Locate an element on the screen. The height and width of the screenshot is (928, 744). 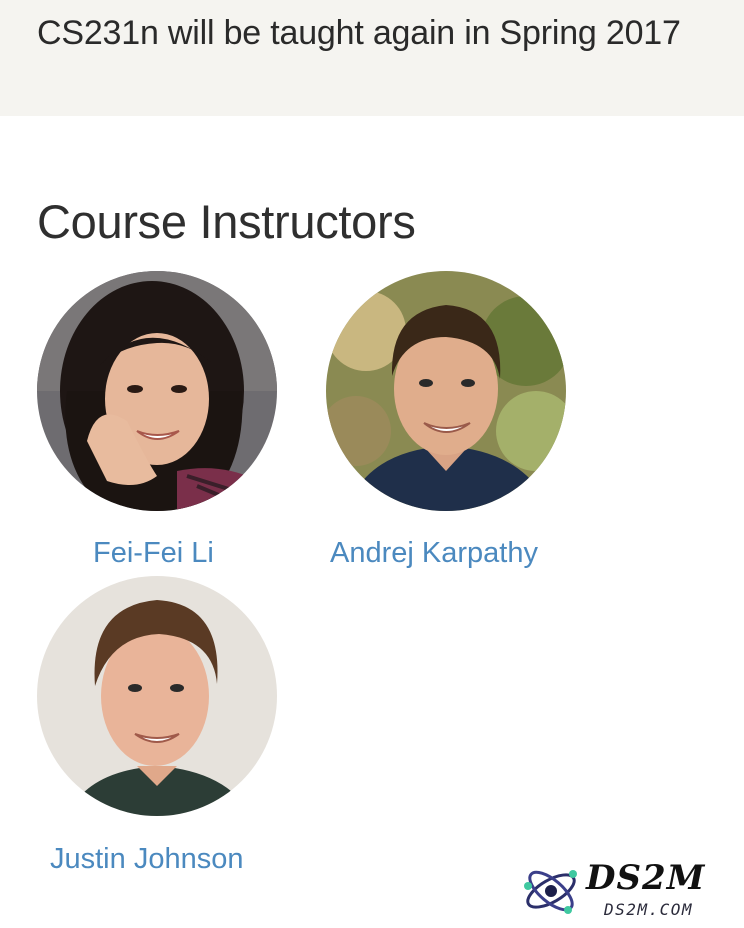
watermark-title: DS2M is located at coordinates (646, 878).